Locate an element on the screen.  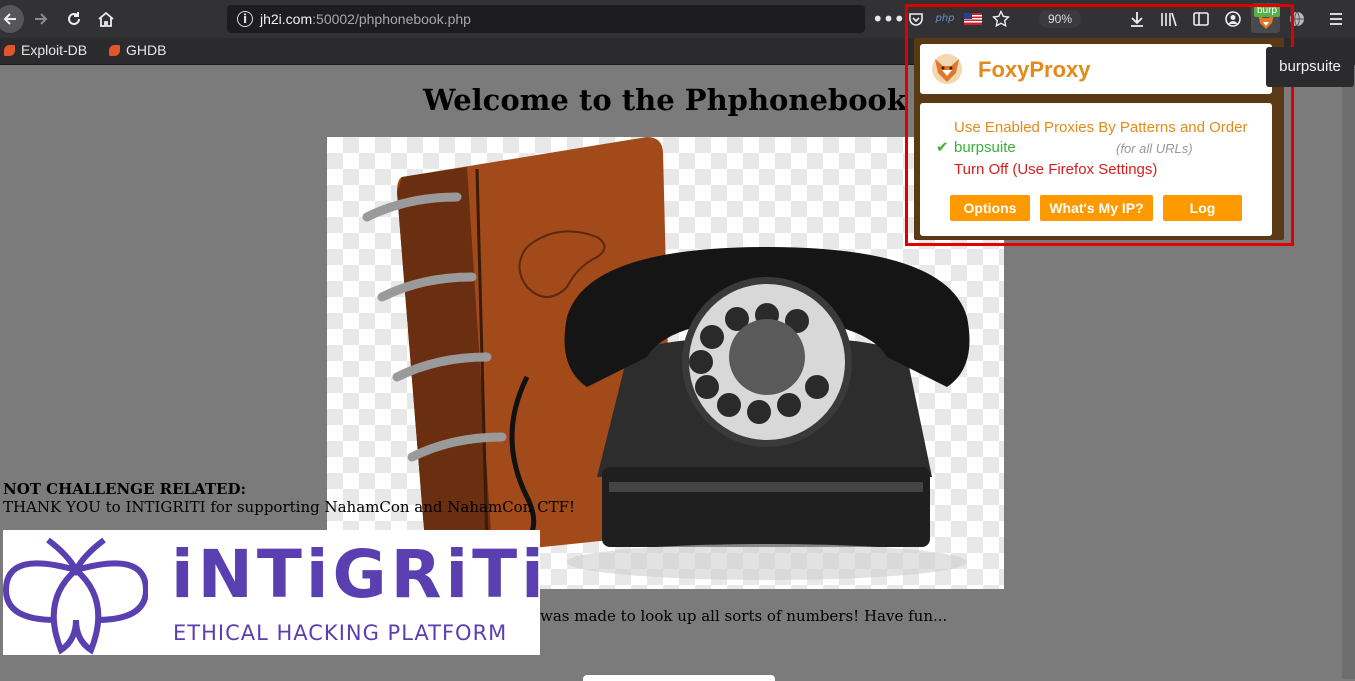
hamburger-menu-icon is located at coordinates (1336, 19).